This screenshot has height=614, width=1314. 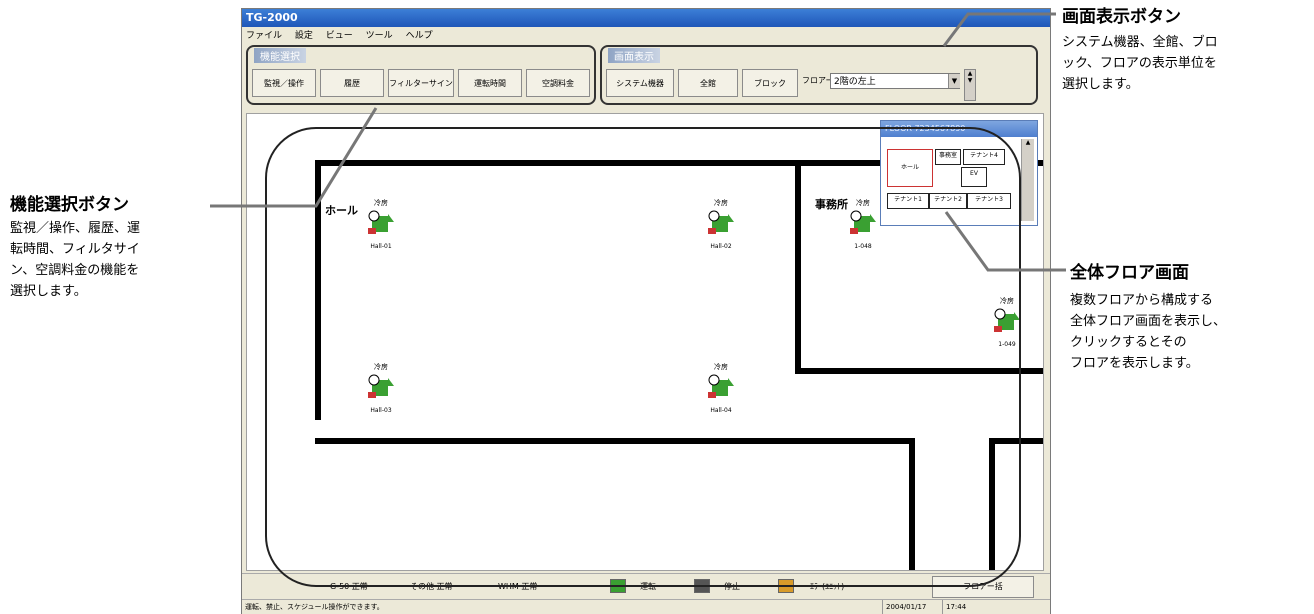 I want to click on desc-line: 複数フロアから構成する, so click(x=1142, y=300).